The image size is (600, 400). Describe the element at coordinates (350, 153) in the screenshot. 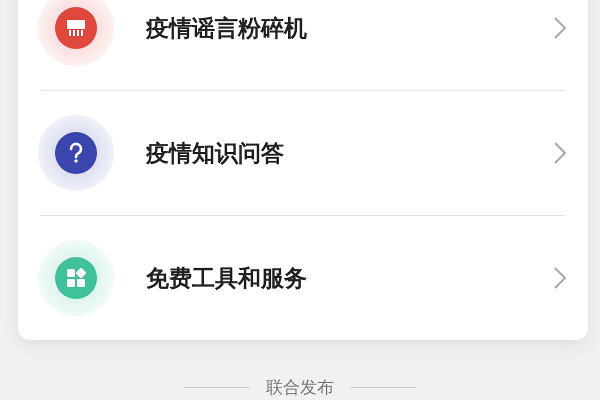

I see `menu-item-label: 疫情知识问答` at that location.